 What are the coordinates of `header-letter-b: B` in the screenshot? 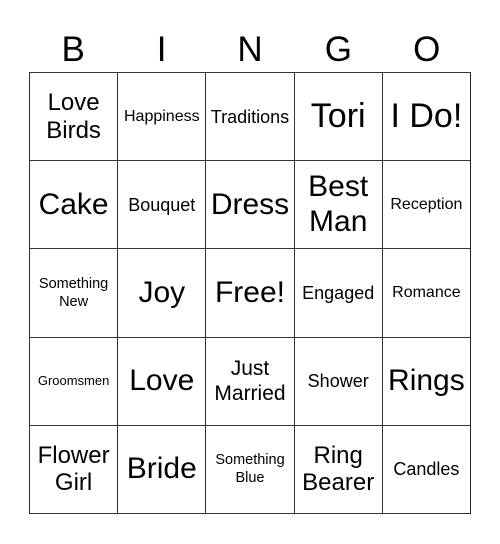 It's located at (73, 49).